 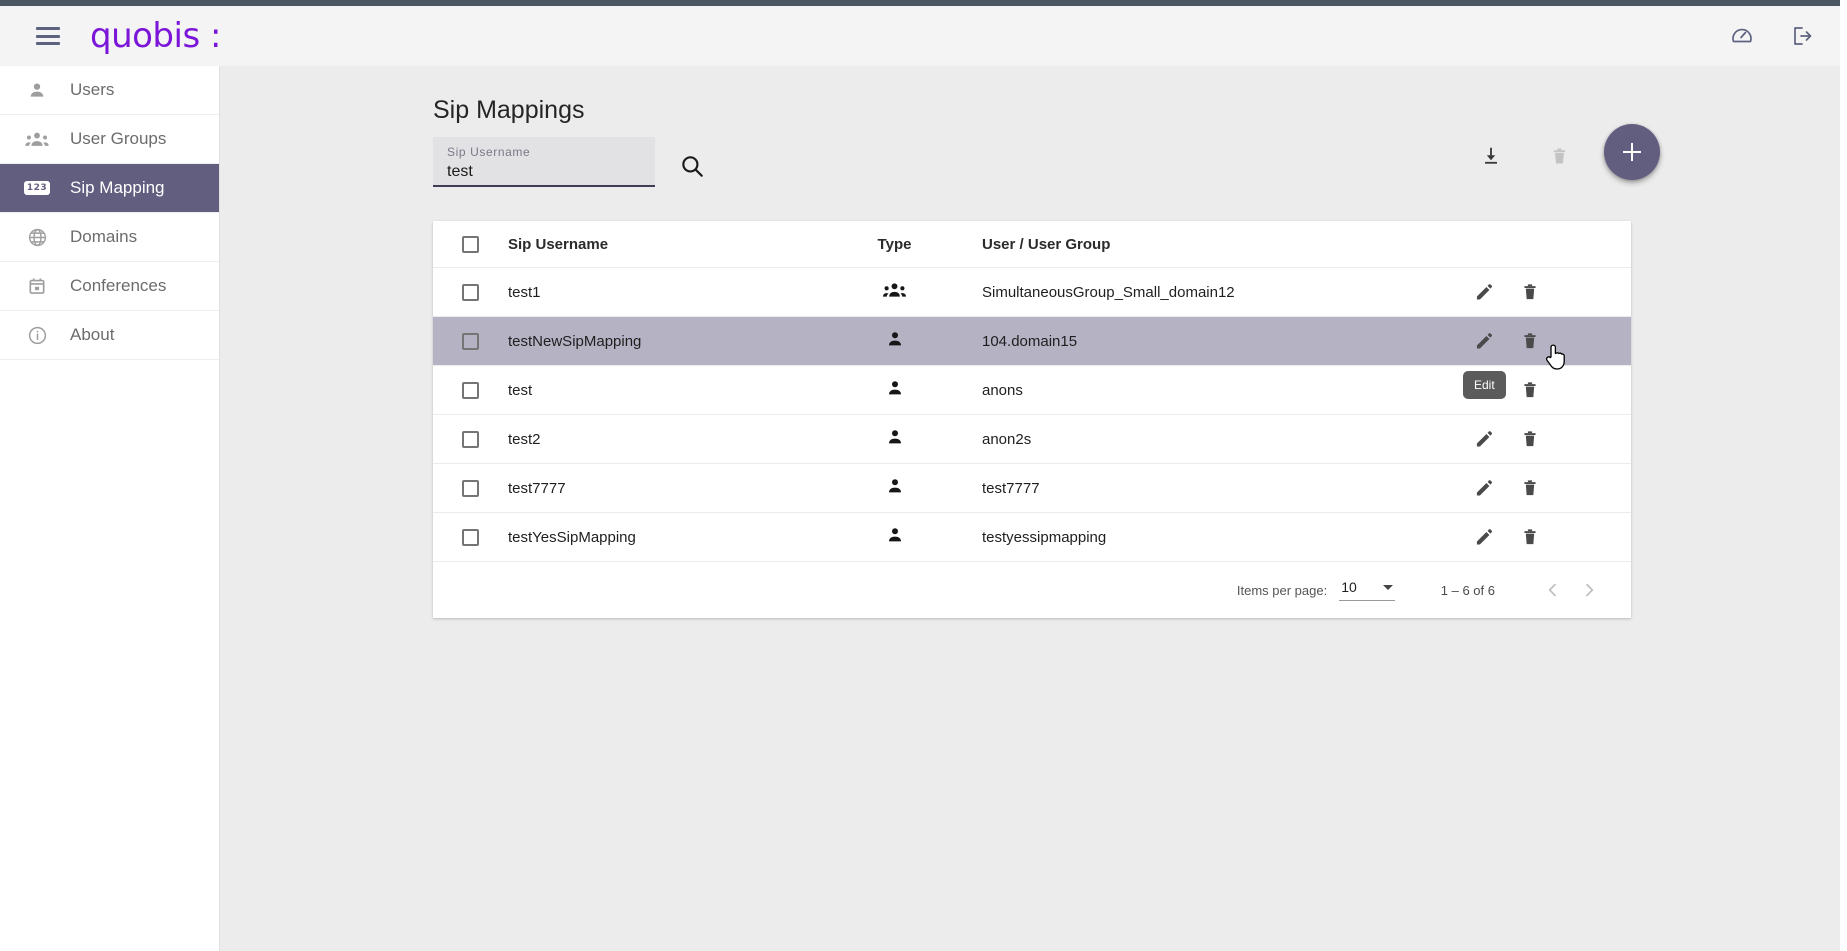 I want to click on chevron-down-icon, so click(x=1387, y=587).